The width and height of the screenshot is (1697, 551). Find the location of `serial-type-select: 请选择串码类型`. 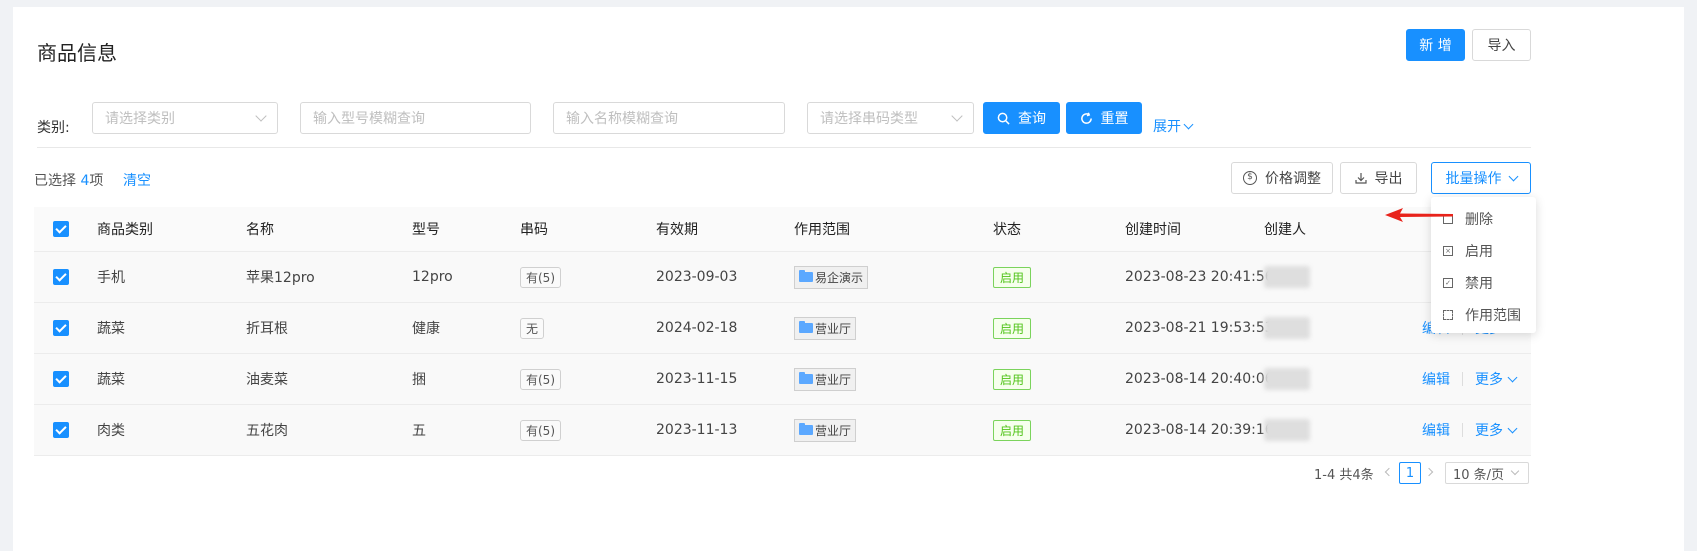

serial-type-select: 请选择串码类型 is located at coordinates (890, 118).